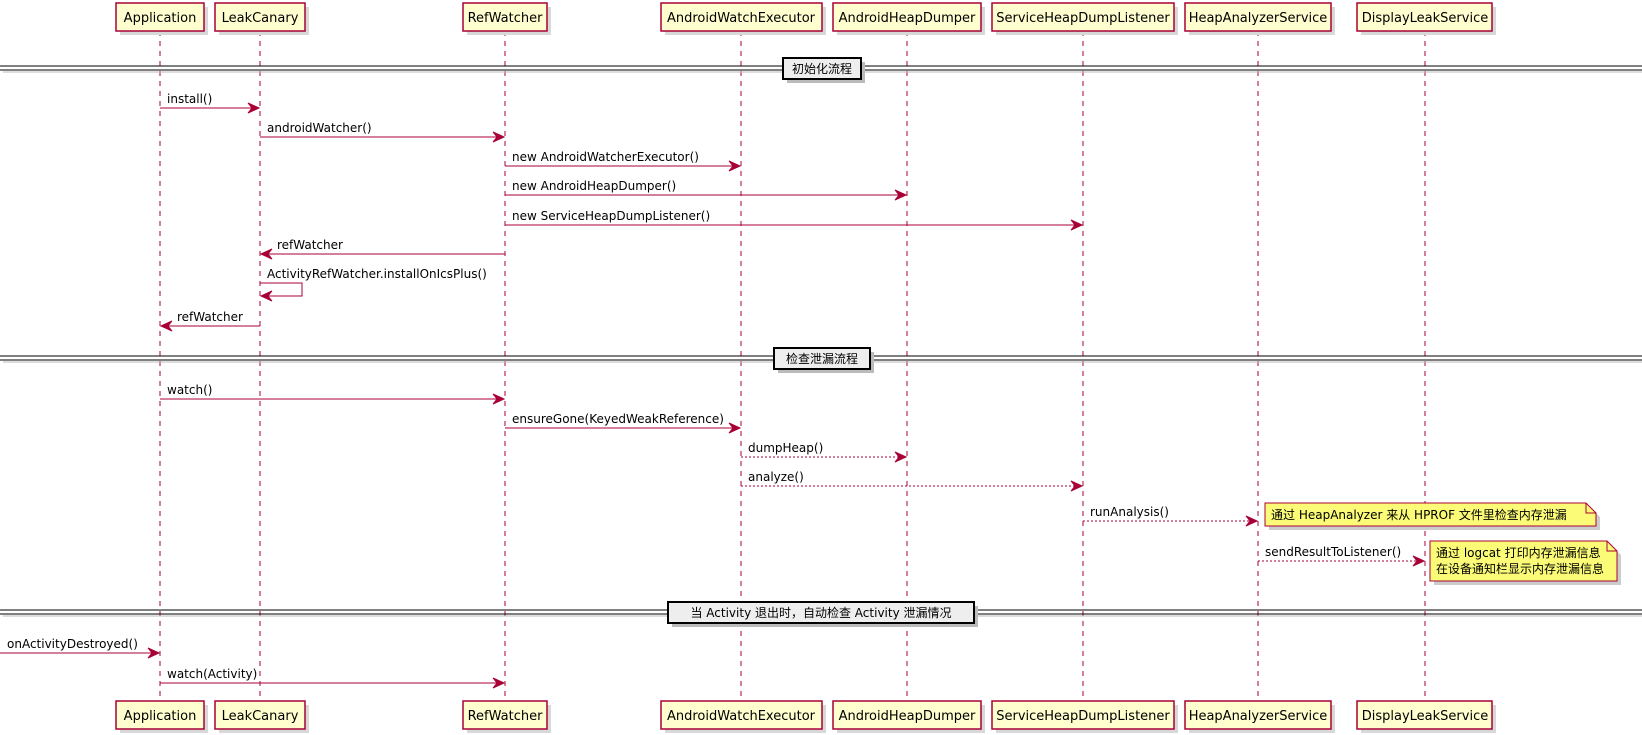 This screenshot has height=735, width=1642. I want to click on participant-leakcanary-top: LeakCanary, so click(261, 18).